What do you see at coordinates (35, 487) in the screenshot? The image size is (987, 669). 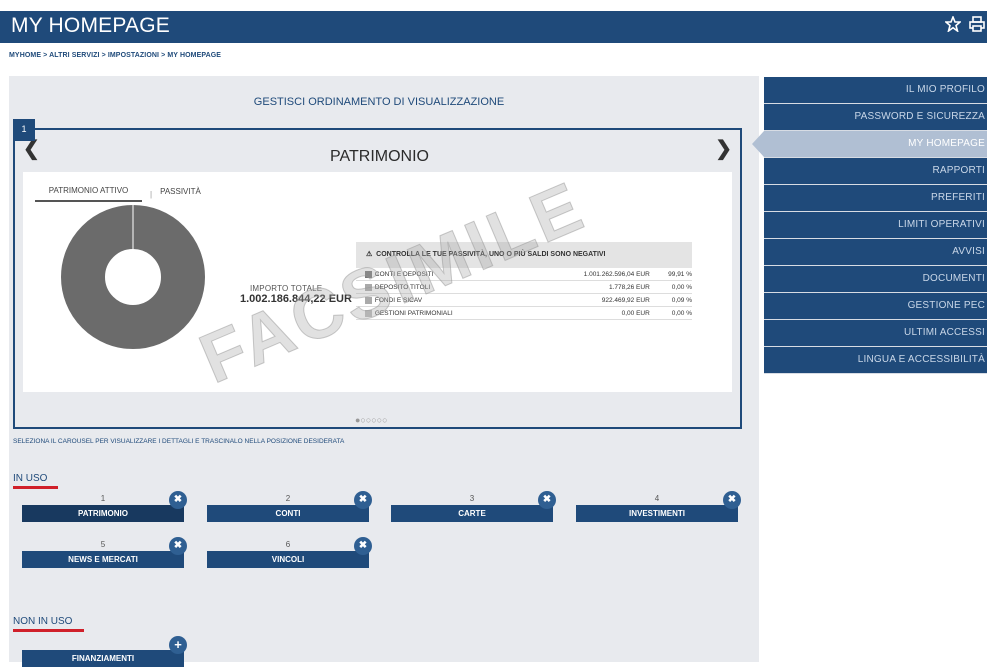 I see `in-uso-underline` at bounding box center [35, 487].